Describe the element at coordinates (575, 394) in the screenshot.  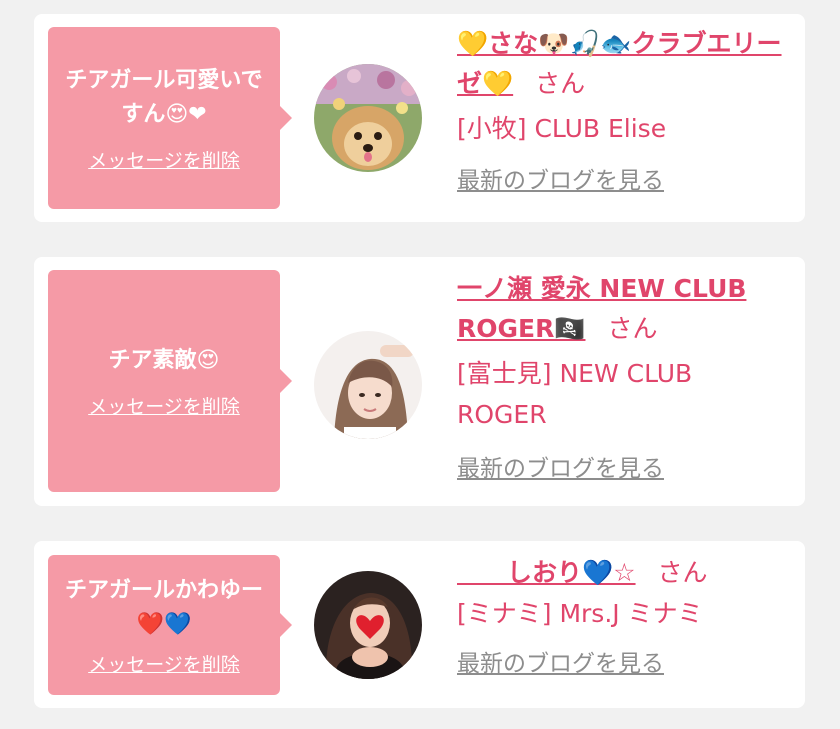
I see `shop-name: [富士見] NEW CLUB ROGER` at that location.